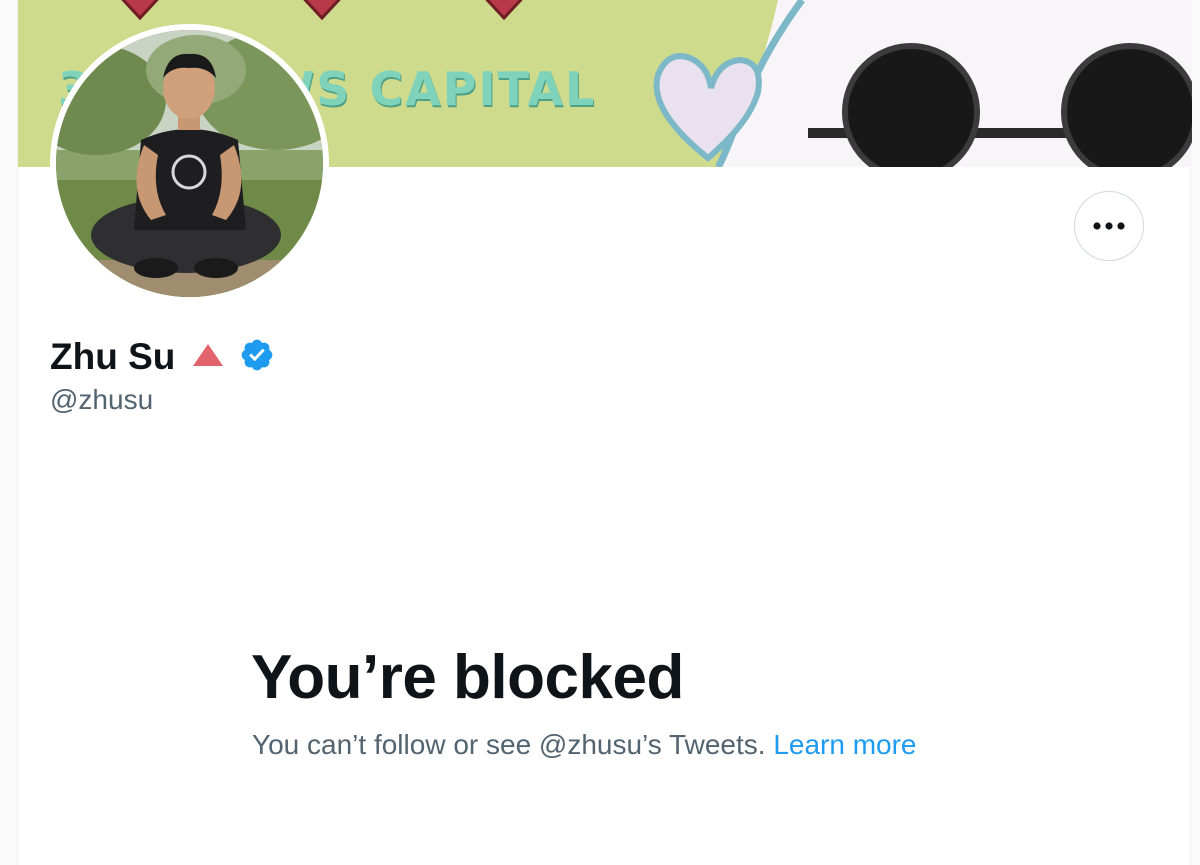  What do you see at coordinates (257, 357) in the screenshot?
I see `verified-badge-icon` at bounding box center [257, 357].